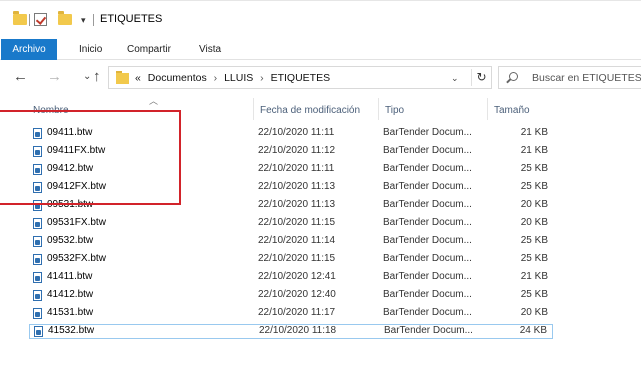 The height and width of the screenshot is (374, 641). What do you see at coordinates (513, 76) in the screenshot?
I see `search-icon` at bounding box center [513, 76].